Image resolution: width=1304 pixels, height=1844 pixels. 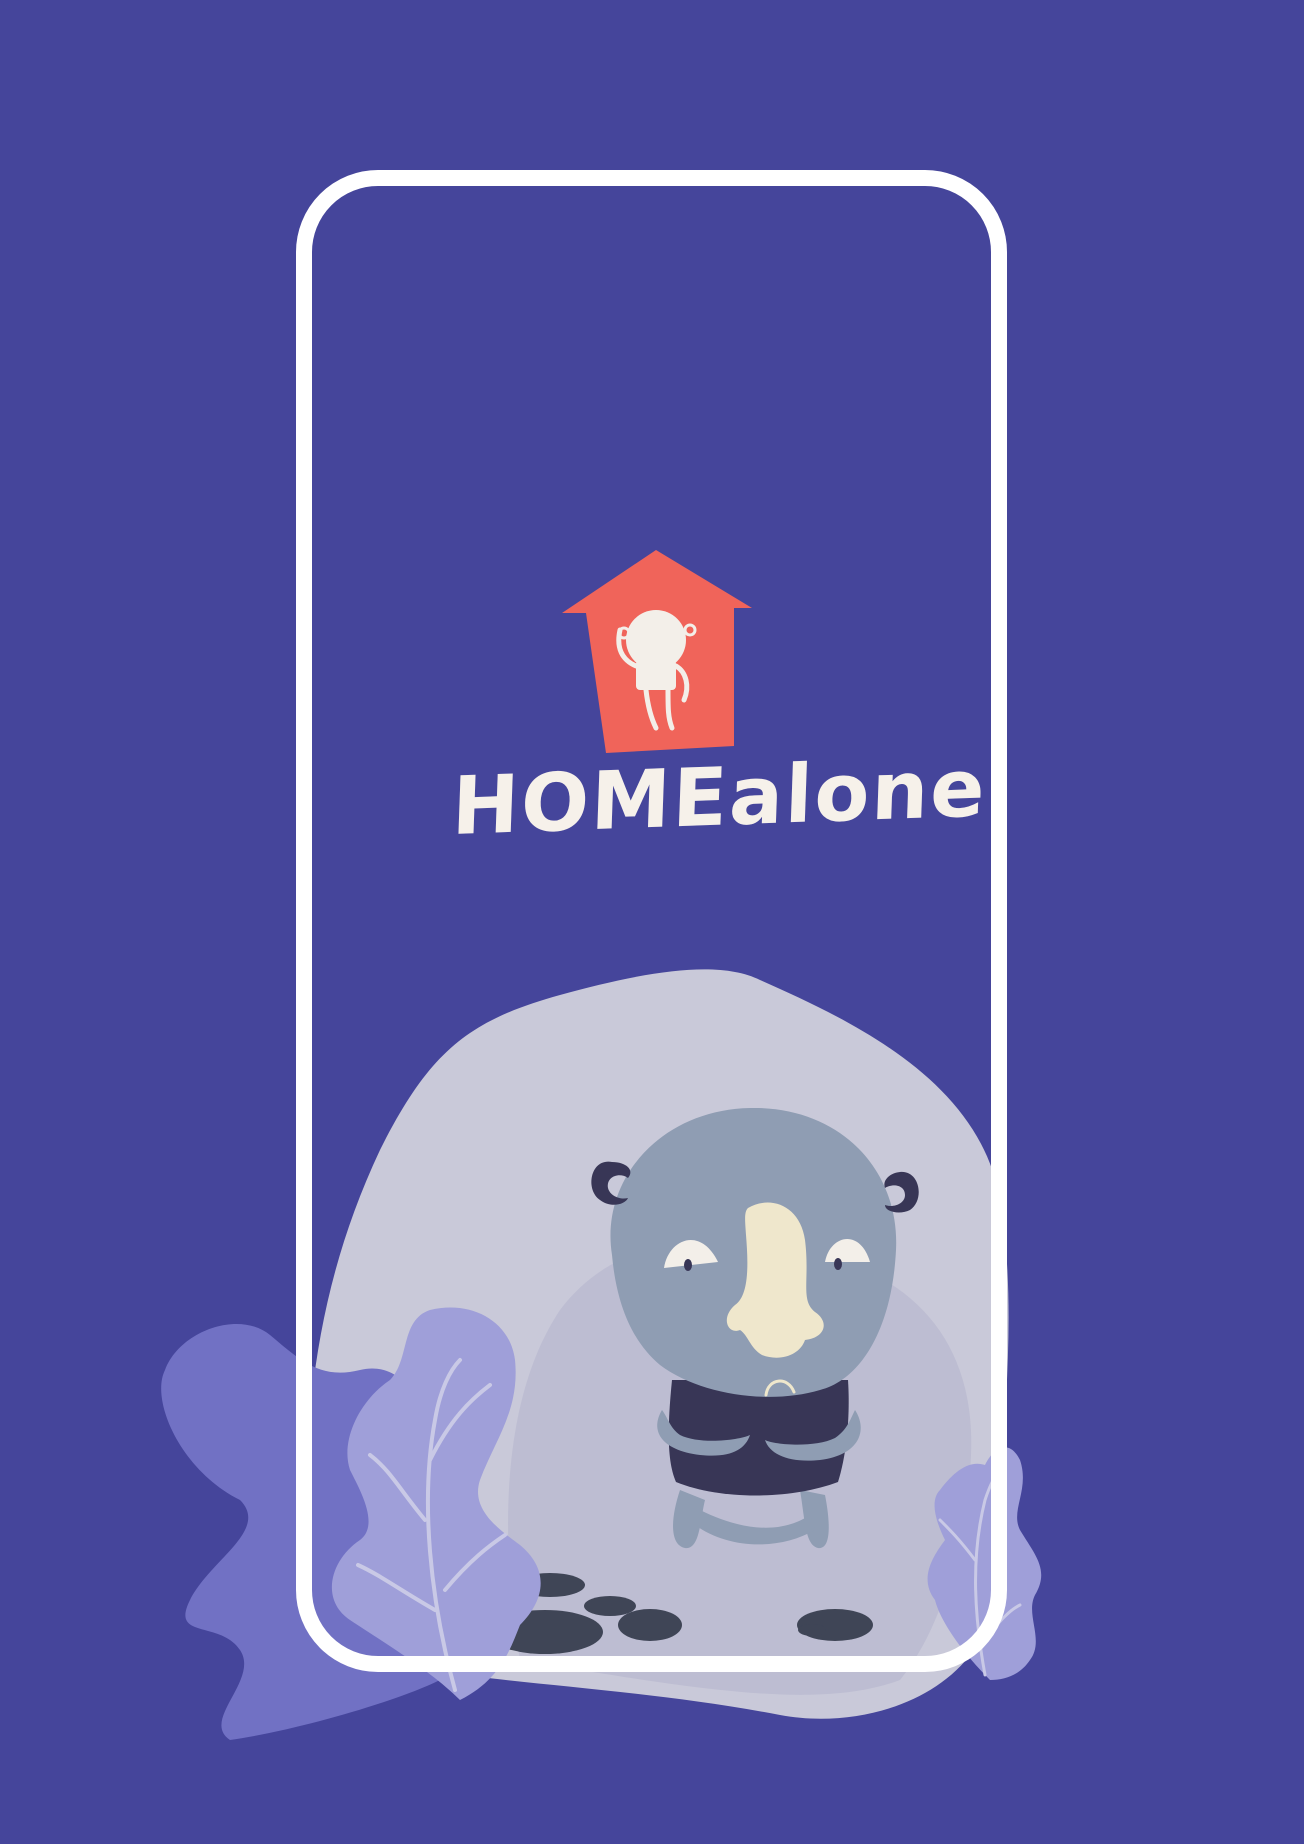 I want to click on app-title: HOMEalone, so click(x=719, y=797).